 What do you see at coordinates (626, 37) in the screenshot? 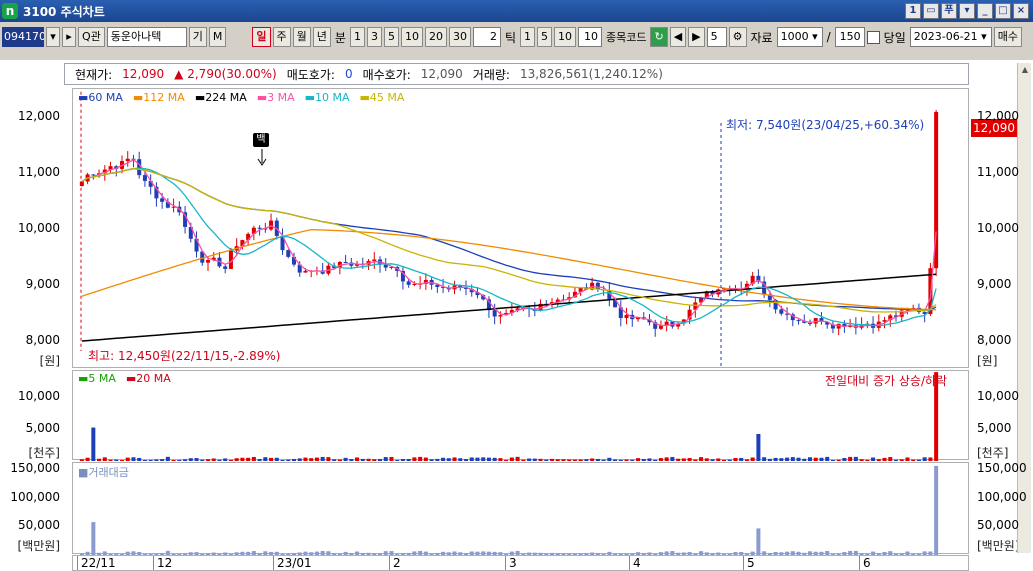
I see `stock-code-label: 종목코드` at bounding box center [626, 37].